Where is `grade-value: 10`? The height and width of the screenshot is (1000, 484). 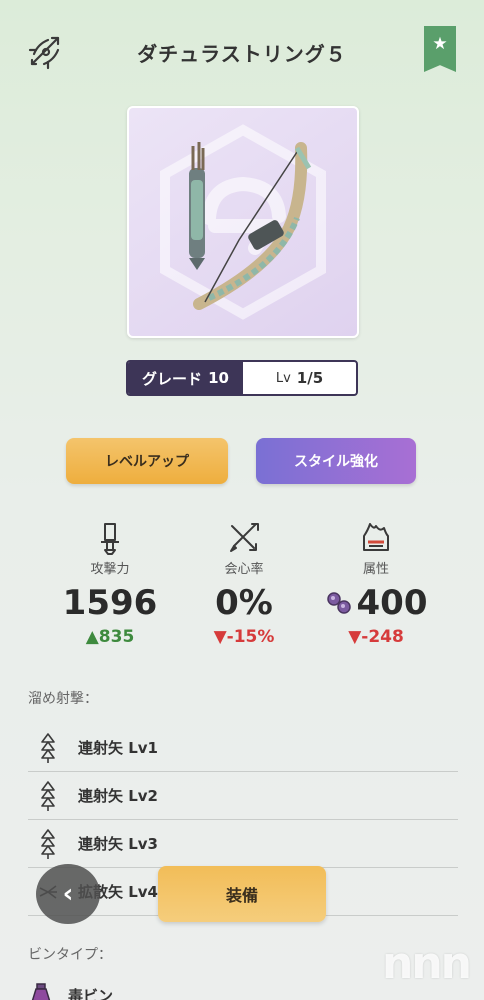 grade-value: 10 is located at coordinates (218, 378).